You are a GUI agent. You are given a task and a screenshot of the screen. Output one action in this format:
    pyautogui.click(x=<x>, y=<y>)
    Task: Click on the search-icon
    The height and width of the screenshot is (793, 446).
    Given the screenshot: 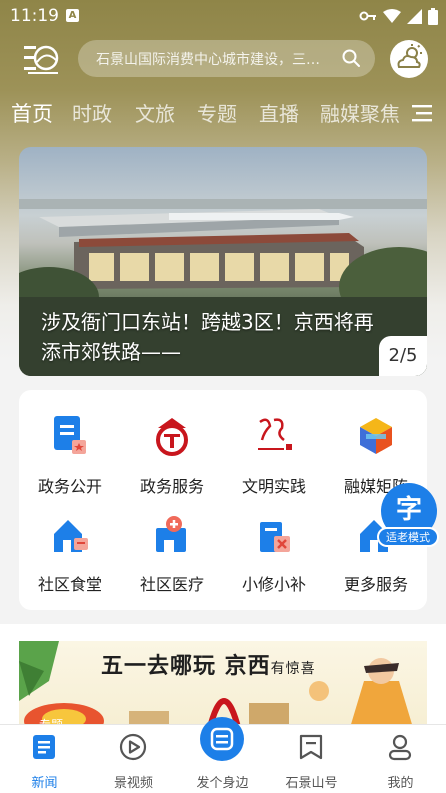 What is the action you would take?
    pyautogui.click(x=351, y=58)
    